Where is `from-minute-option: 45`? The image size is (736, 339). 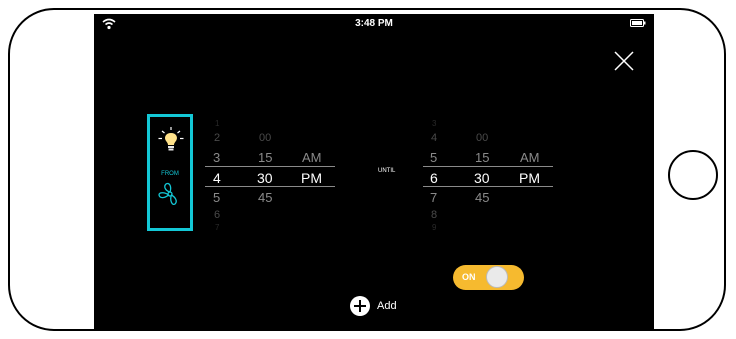 from-minute-option: 45 is located at coordinates (265, 197).